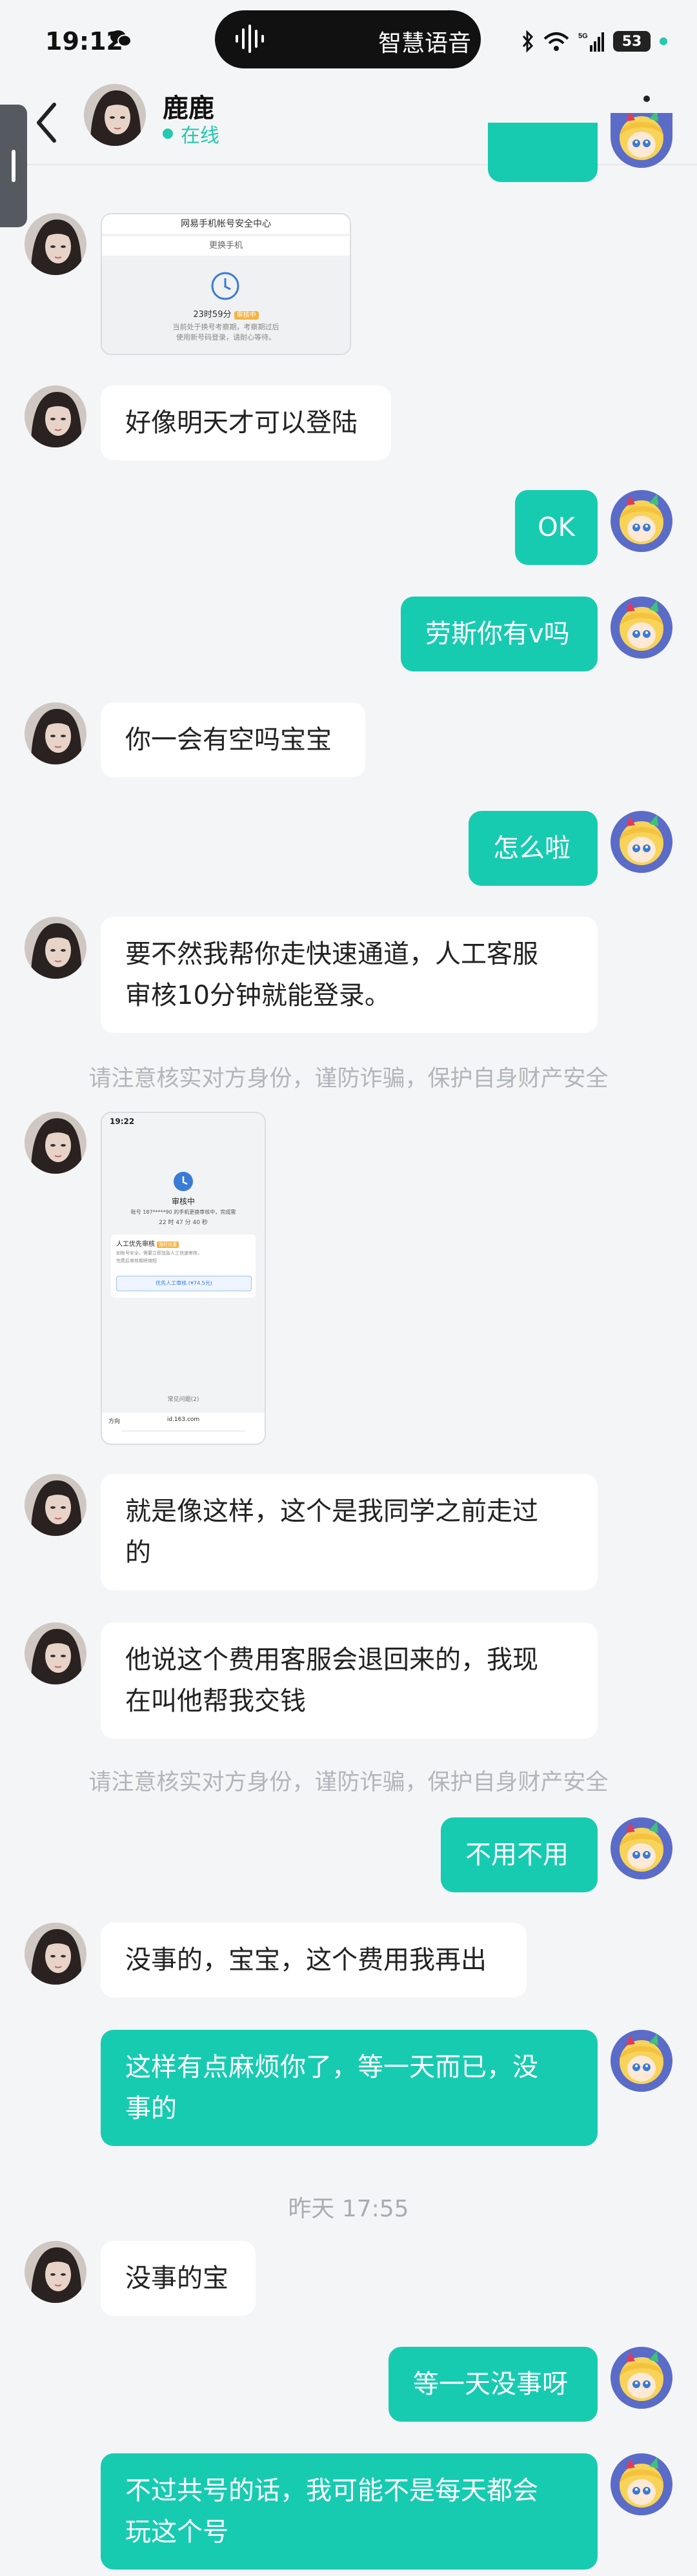  What do you see at coordinates (151, 2109) in the screenshot?
I see `message-line: 事的` at bounding box center [151, 2109].